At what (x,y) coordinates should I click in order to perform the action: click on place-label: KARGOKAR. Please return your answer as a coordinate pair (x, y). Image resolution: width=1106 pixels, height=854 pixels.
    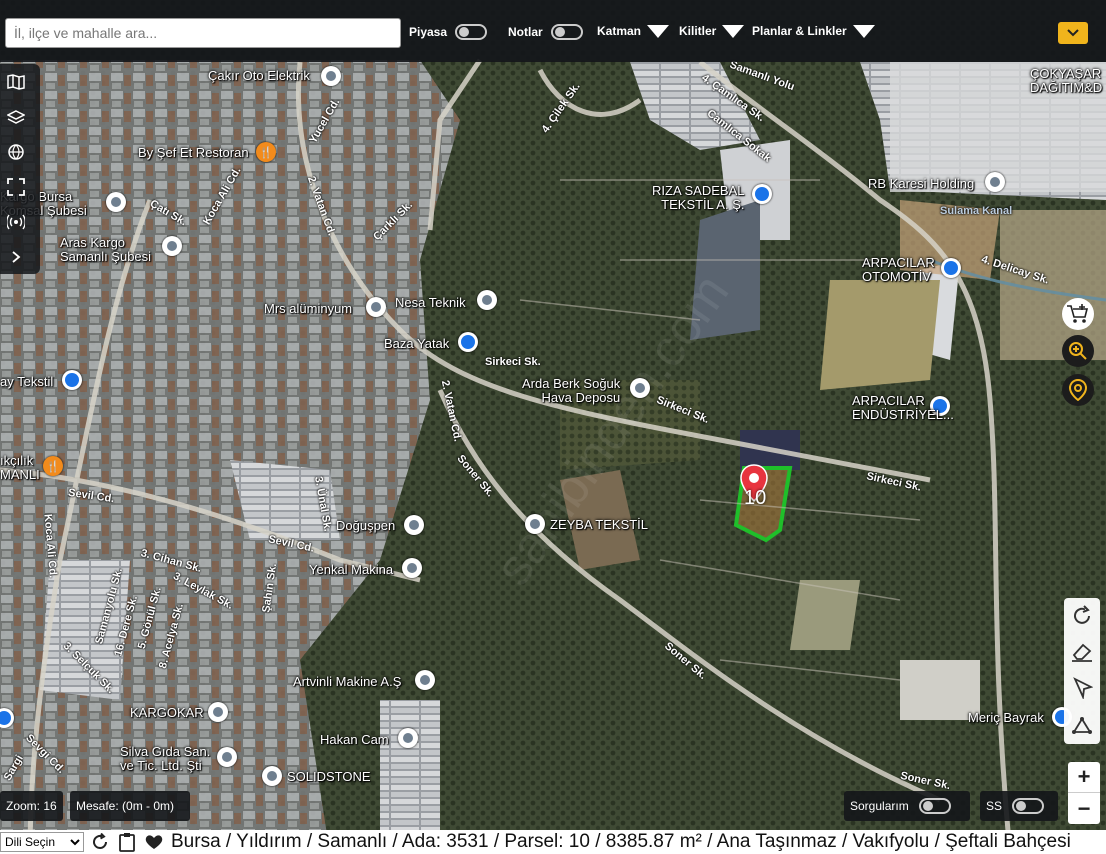
    Looking at the image, I should click on (167, 712).